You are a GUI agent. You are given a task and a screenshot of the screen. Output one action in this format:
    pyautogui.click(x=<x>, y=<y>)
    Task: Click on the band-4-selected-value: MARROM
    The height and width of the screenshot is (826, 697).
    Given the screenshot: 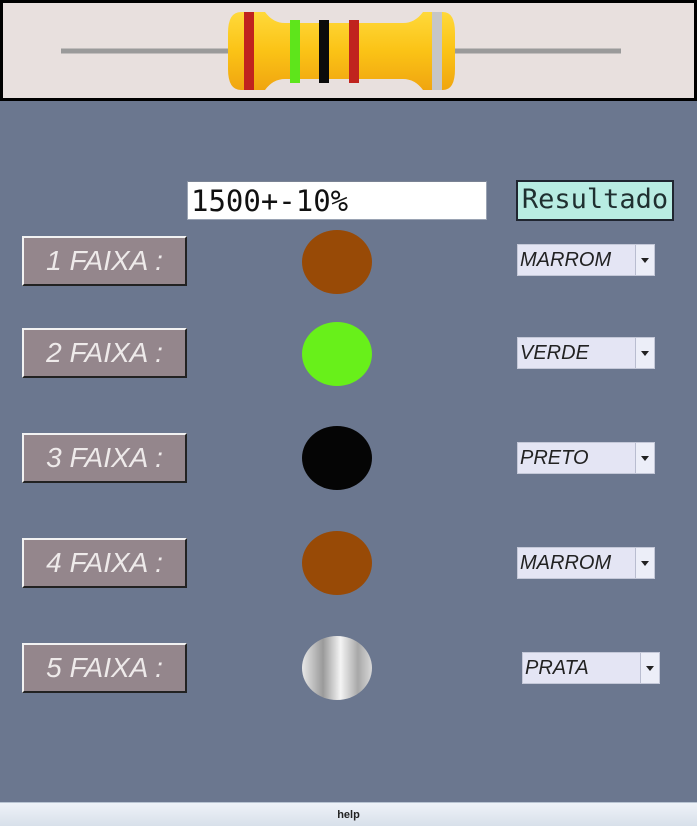 What is the action you would take?
    pyautogui.click(x=566, y=563)
    